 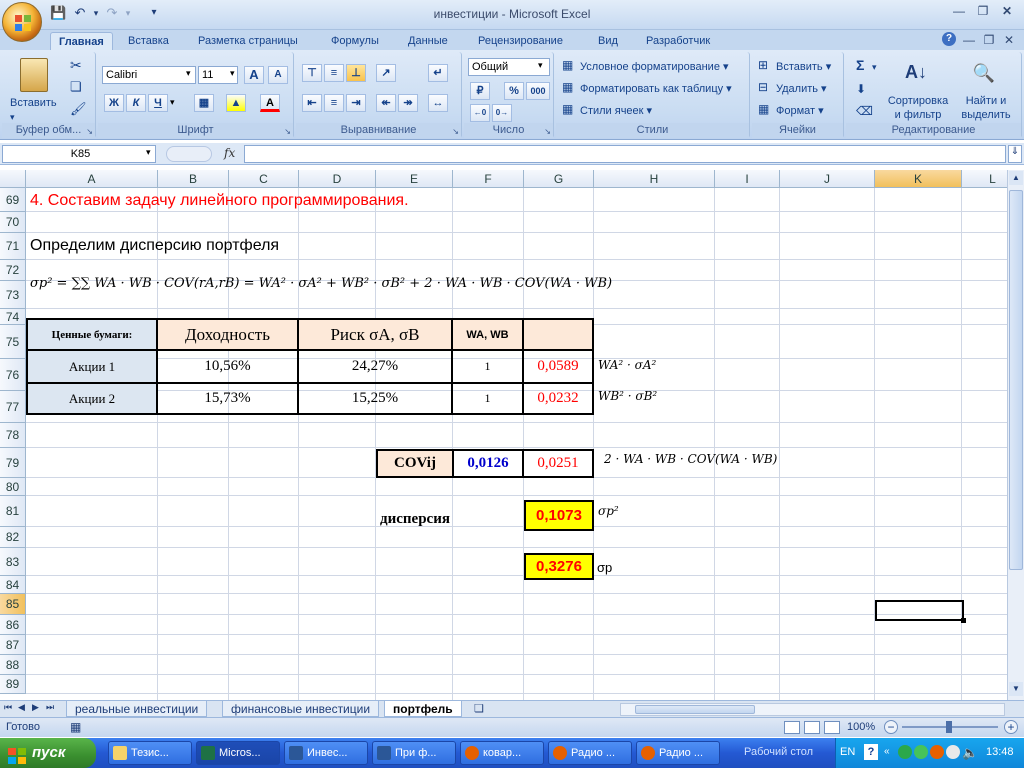 I want to click on row-header-71: 71, so click(x=13, y=246).